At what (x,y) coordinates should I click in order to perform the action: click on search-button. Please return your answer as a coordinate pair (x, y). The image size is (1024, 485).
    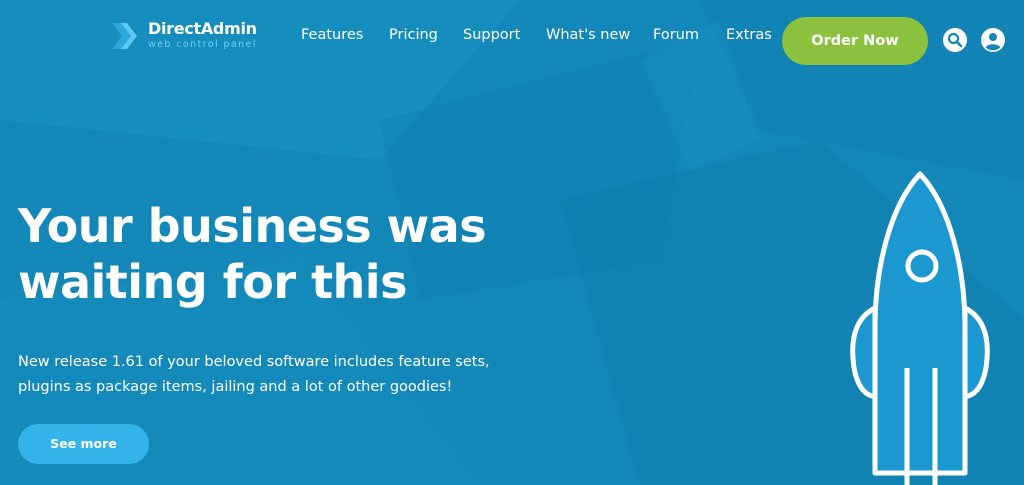
    Looking at the image, I should click on (955, 40).